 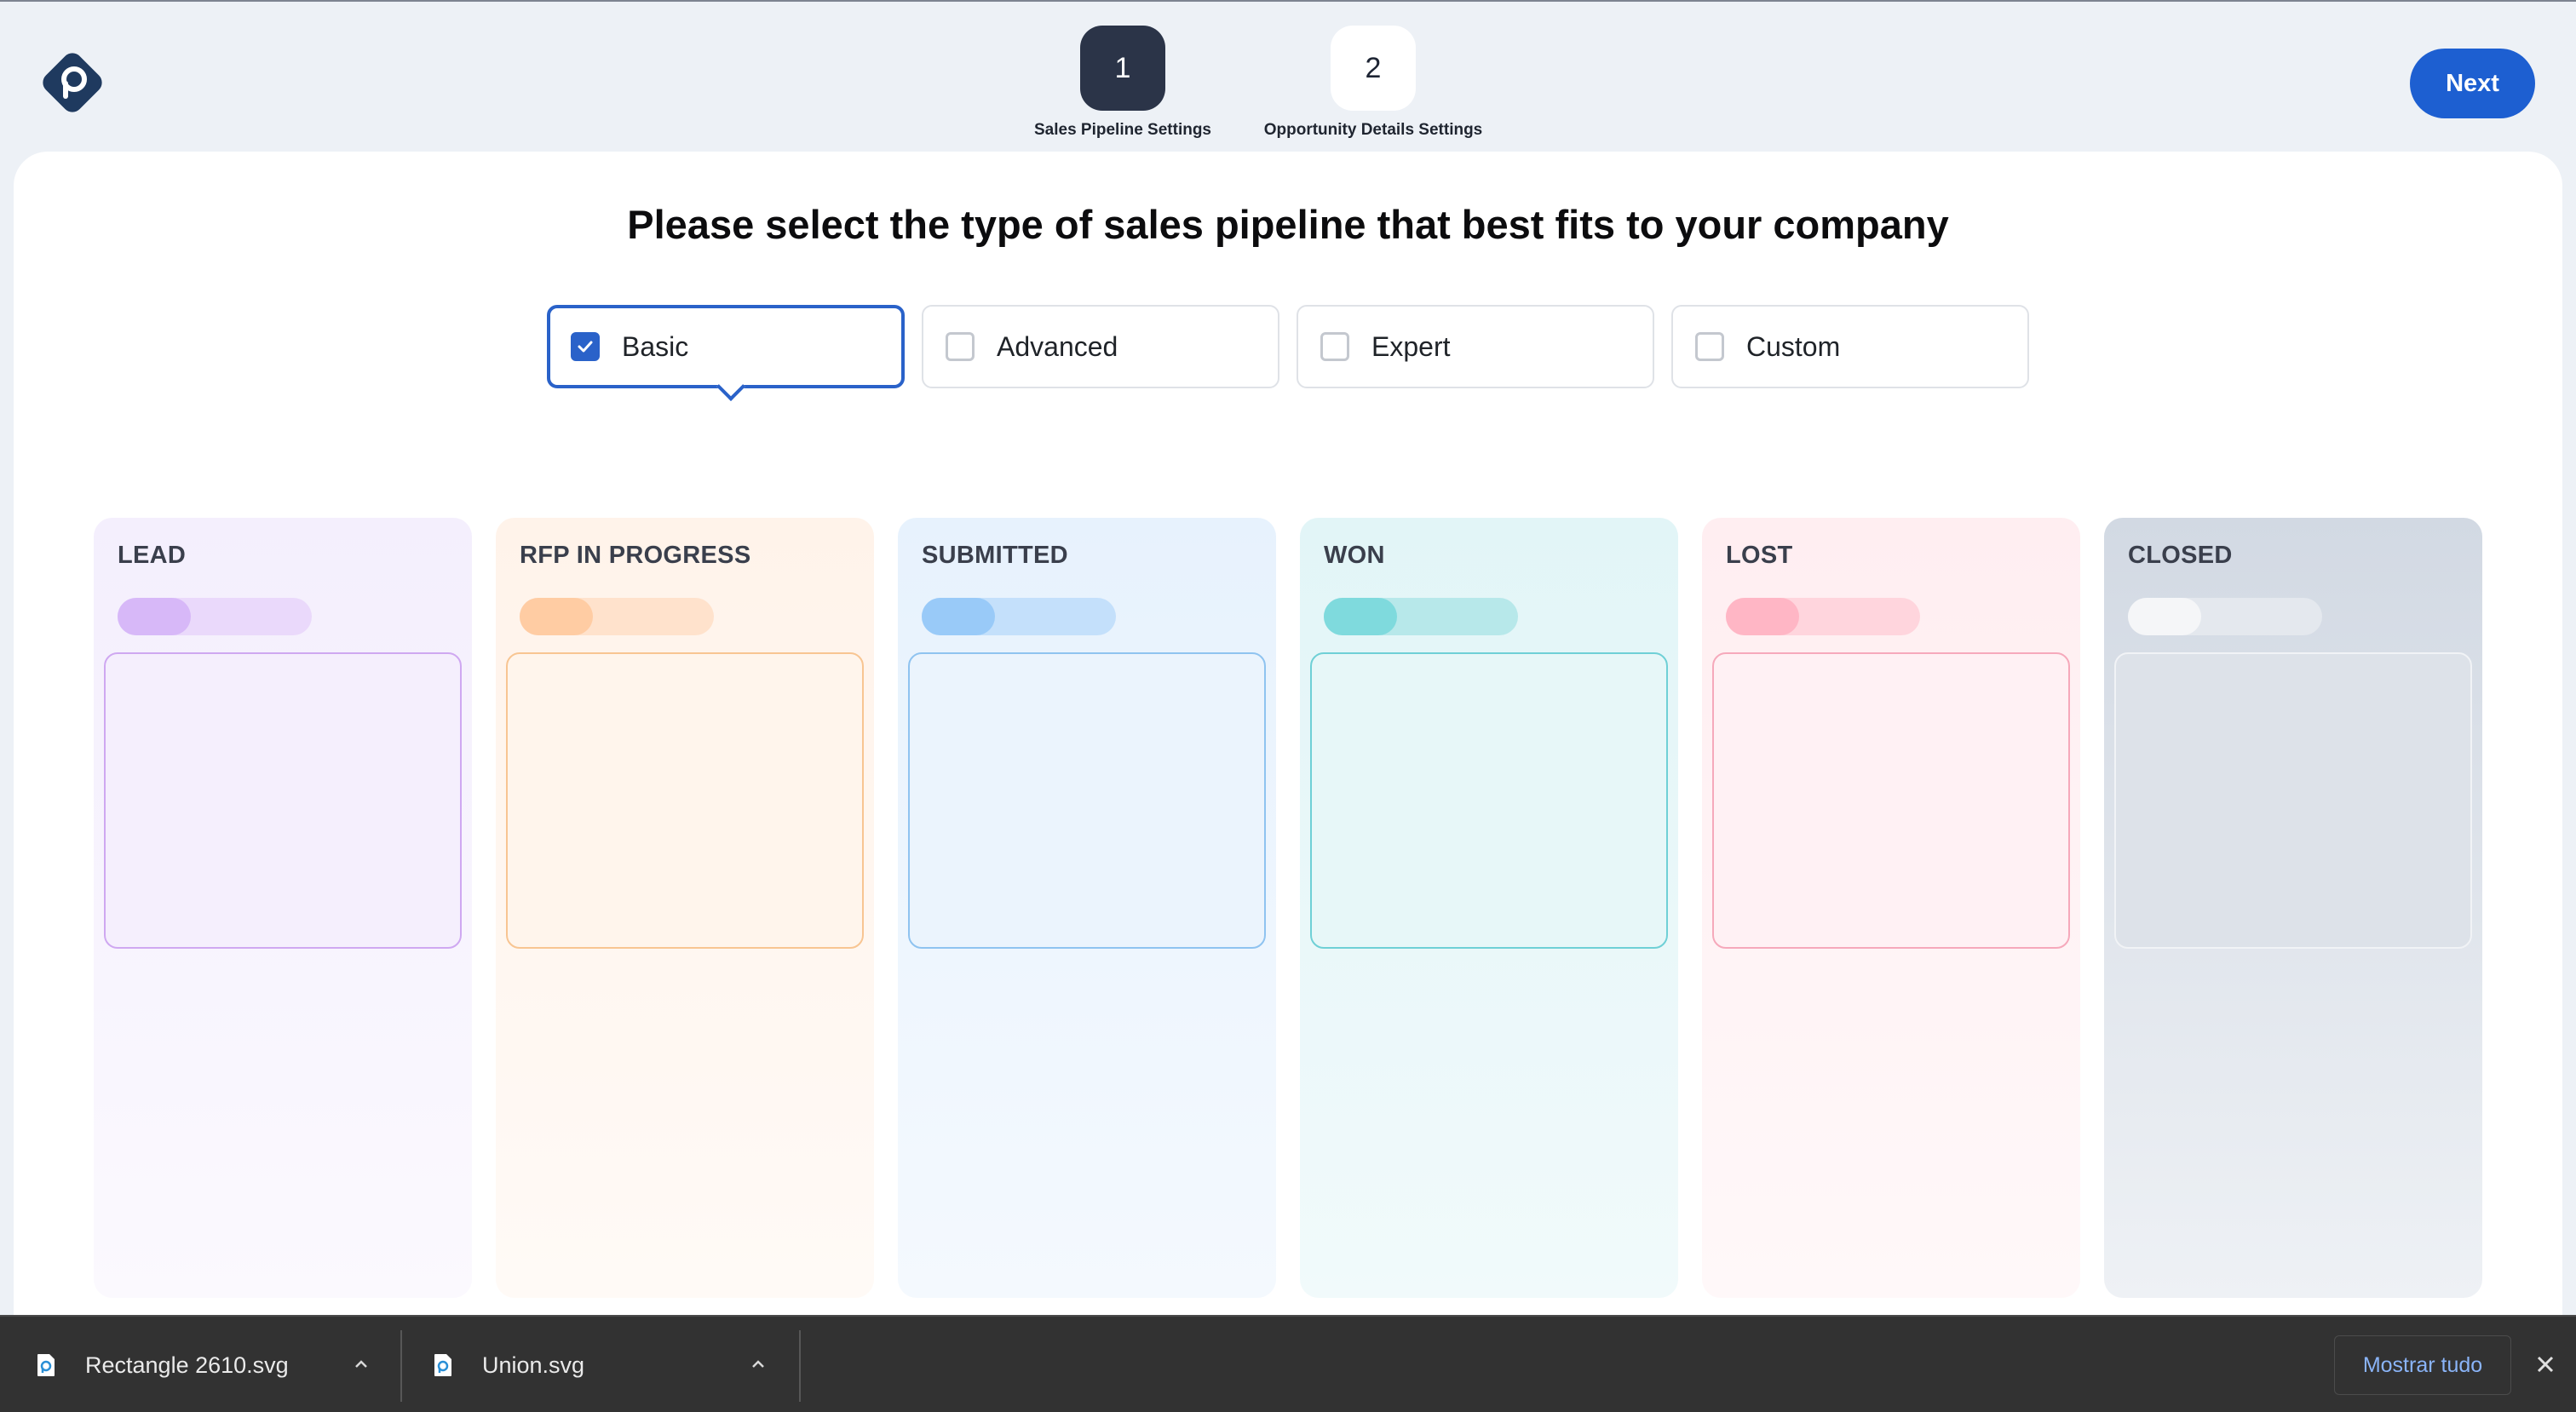 I want to click on pipeline-column-rfp-in-progress: RFP IN PROGRESS, so click(x=685, y=908).